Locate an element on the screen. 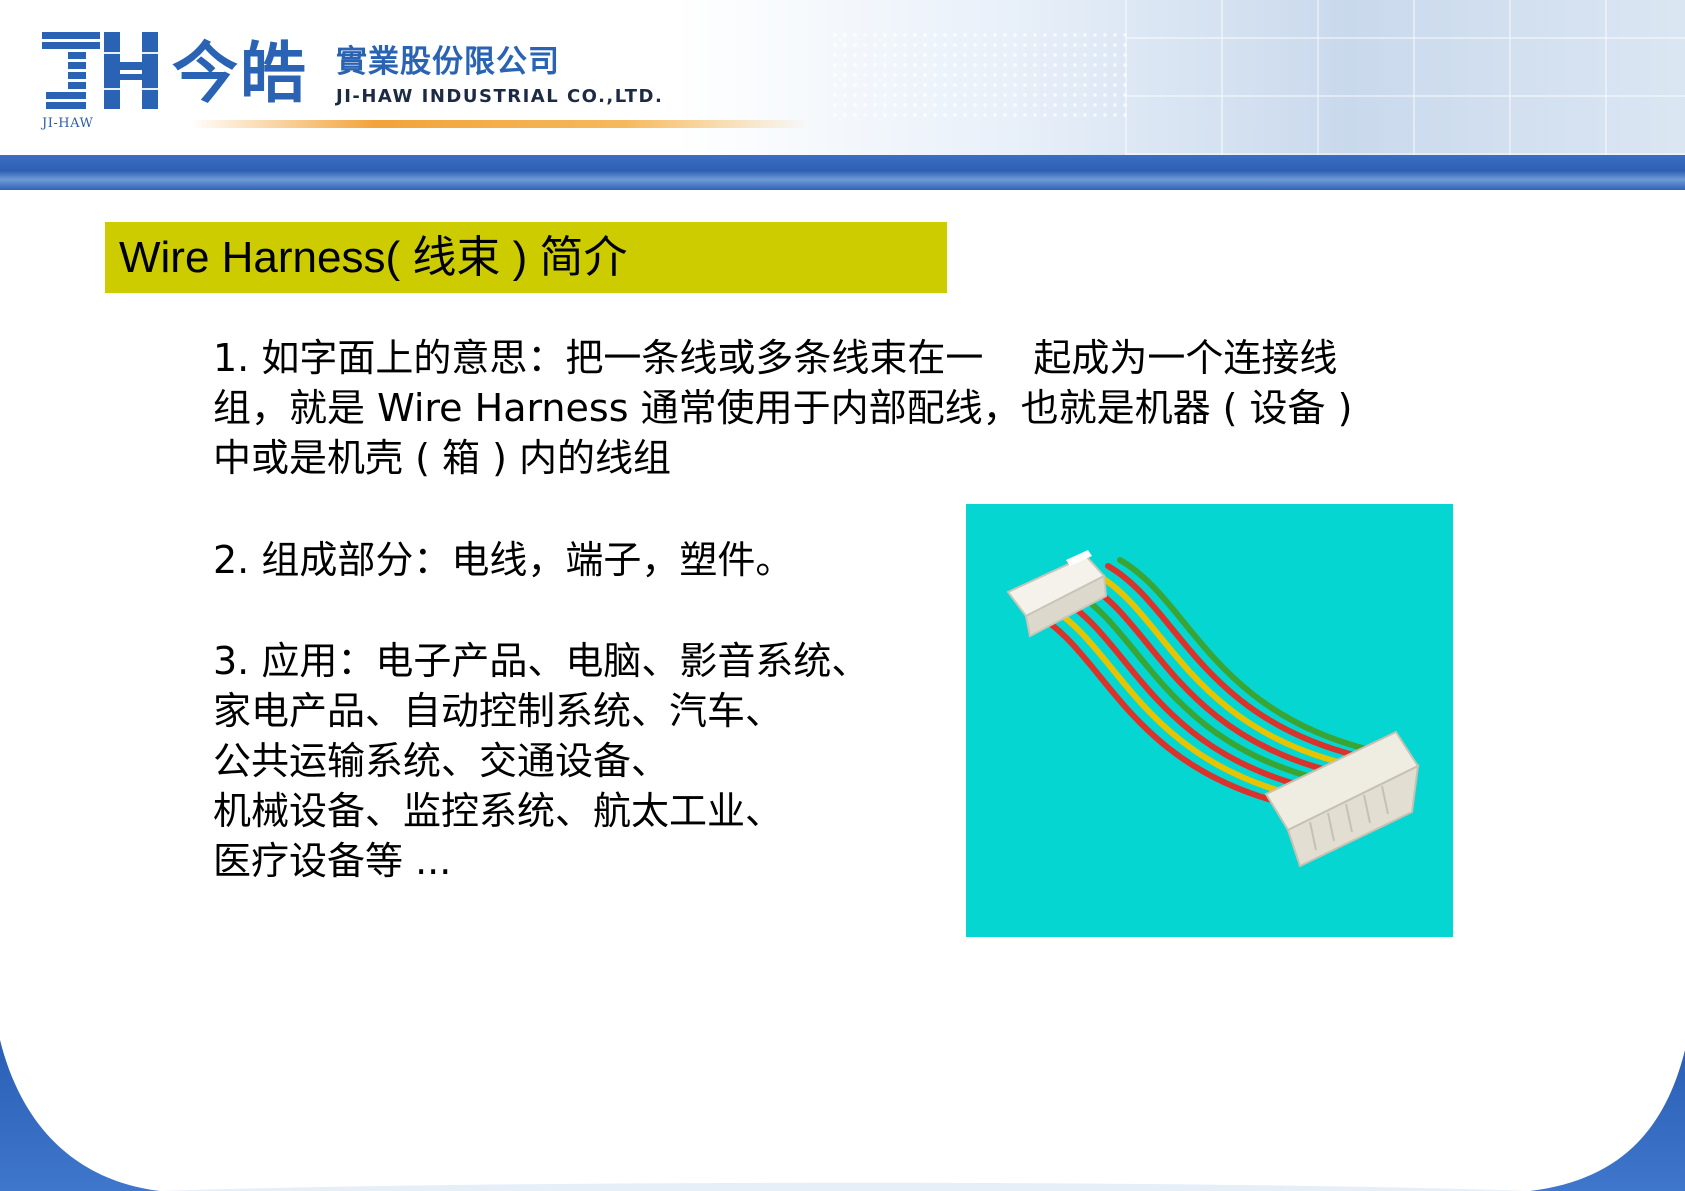 The height and width of the screenshot is (1191, 1685). paragraph-line: 3. 应用：电子产品、电脑、影音系统、 is located at coordinates (541, 661).